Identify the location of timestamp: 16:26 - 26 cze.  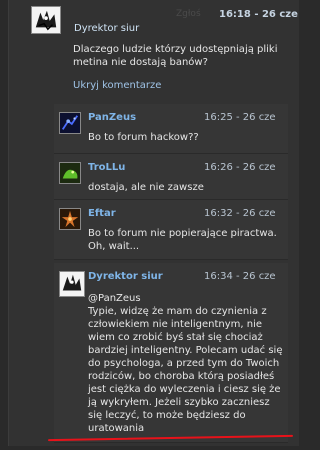
(240, 167).